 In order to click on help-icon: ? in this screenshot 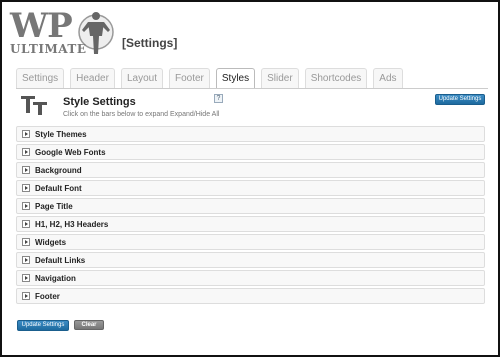, I will do `click(218, 98)`.